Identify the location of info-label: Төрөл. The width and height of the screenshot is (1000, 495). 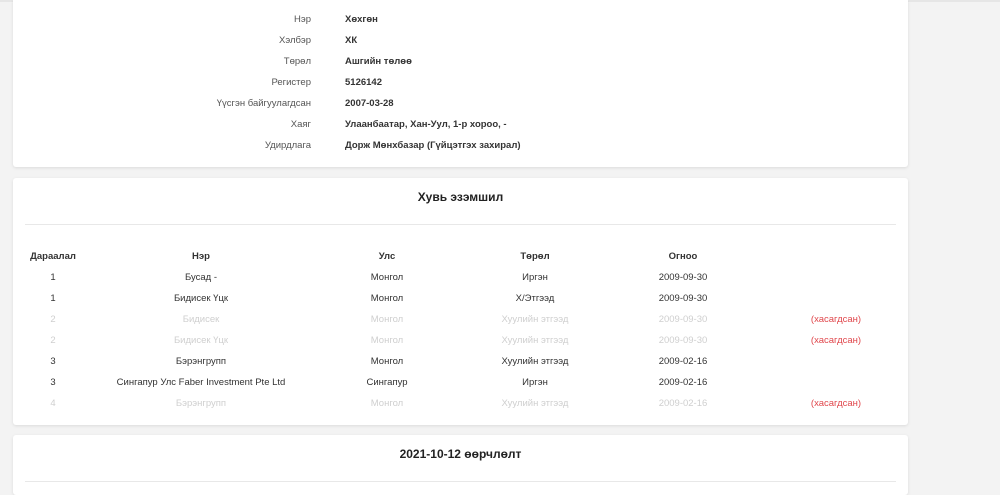
(297, 61).